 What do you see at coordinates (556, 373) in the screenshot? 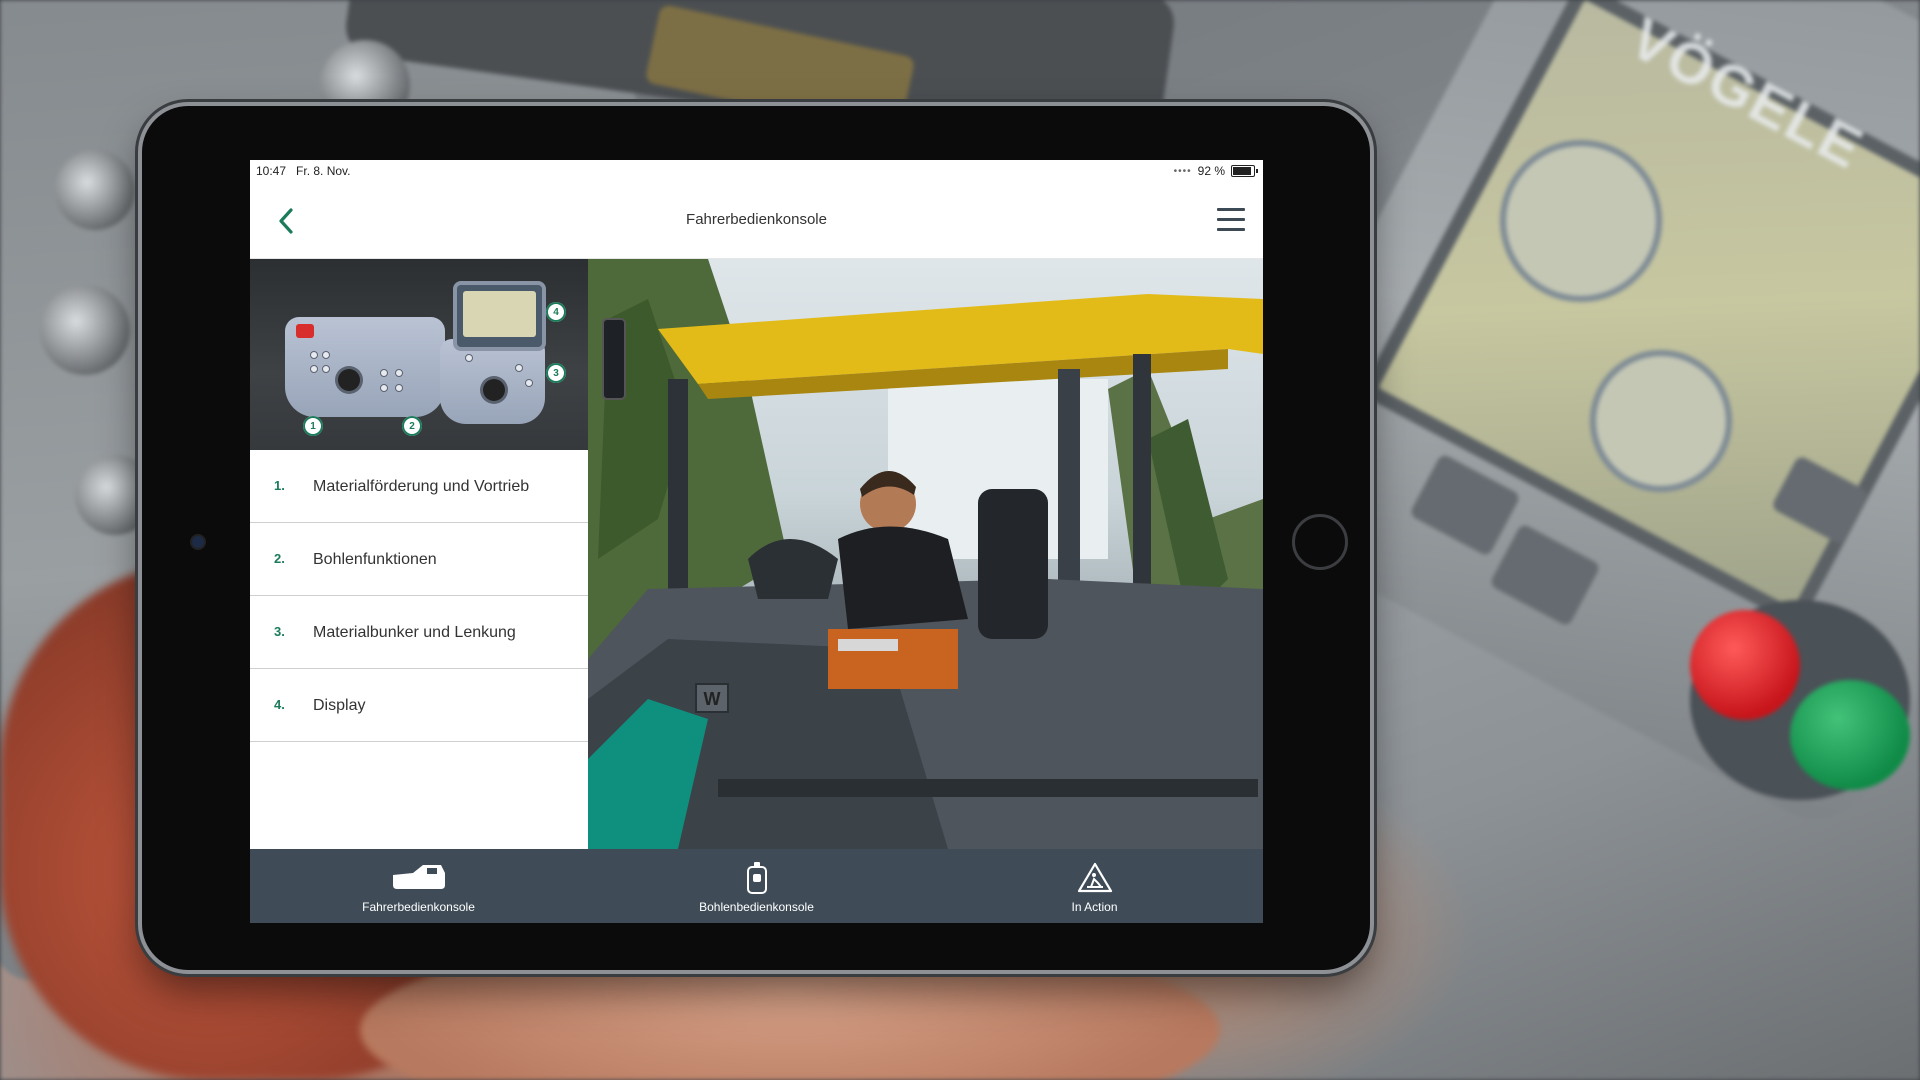
I see `marker-3: 3` at bounding box center [556, 373].